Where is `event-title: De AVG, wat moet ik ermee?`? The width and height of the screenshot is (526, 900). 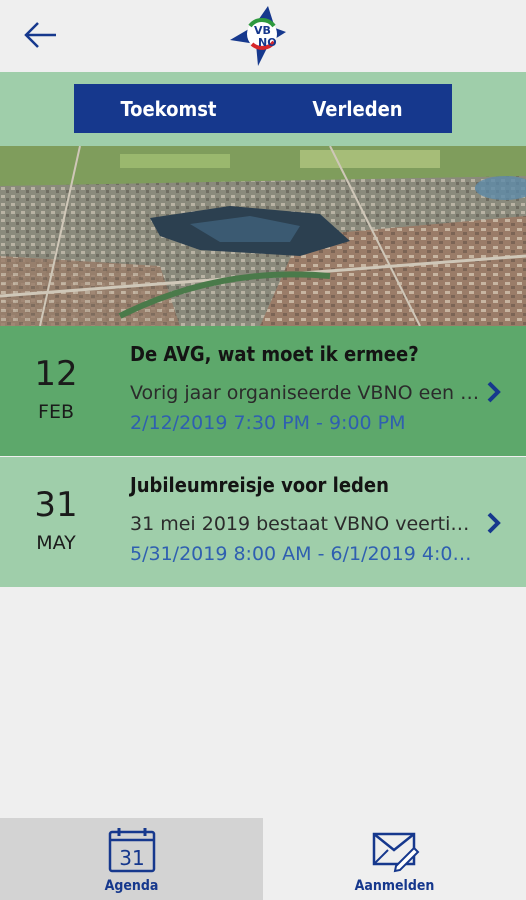 event-title: De AVG, wat moet ik ermee? is located at coordinates (274, 354).